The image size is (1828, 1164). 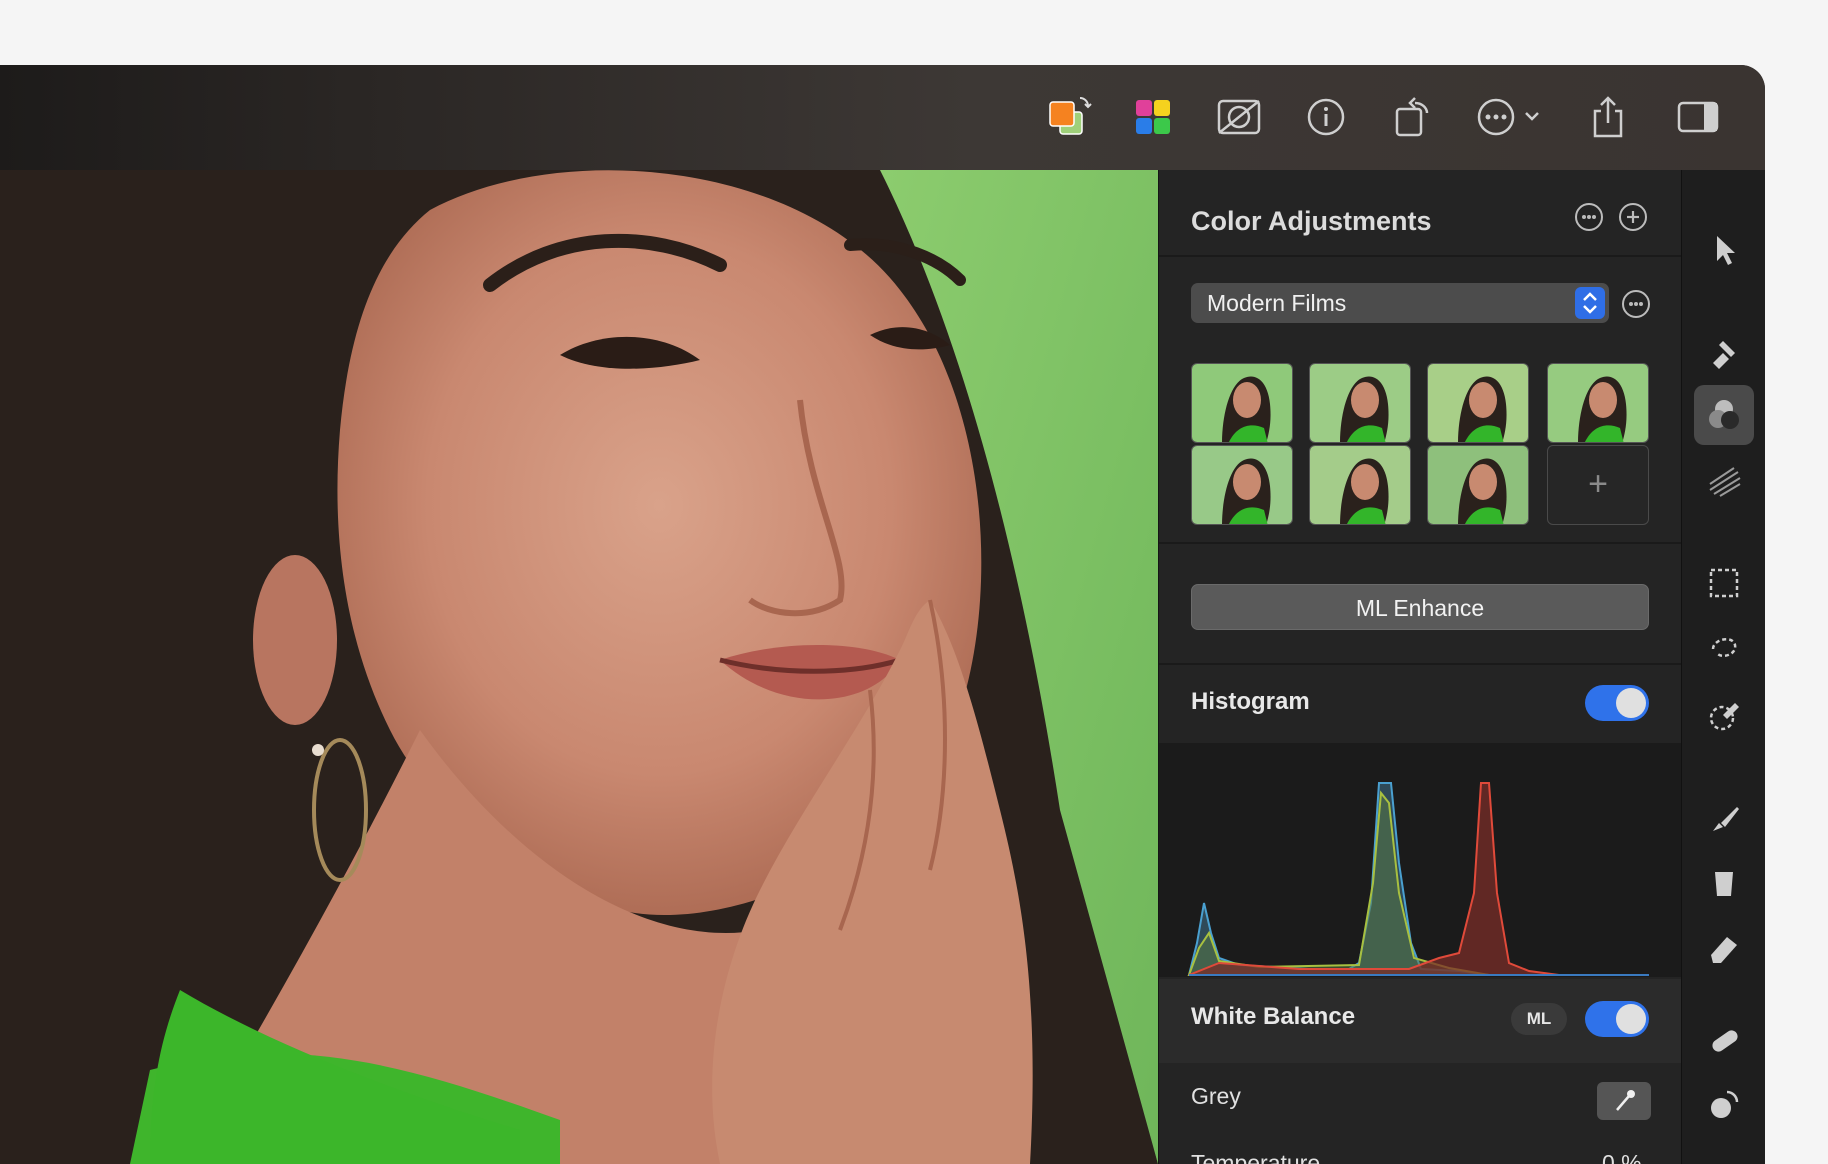 What do you see at coordinates (1724, 415) in the screenshot?
I see `color-adjust-icon` at bounding box center [1724, 415].